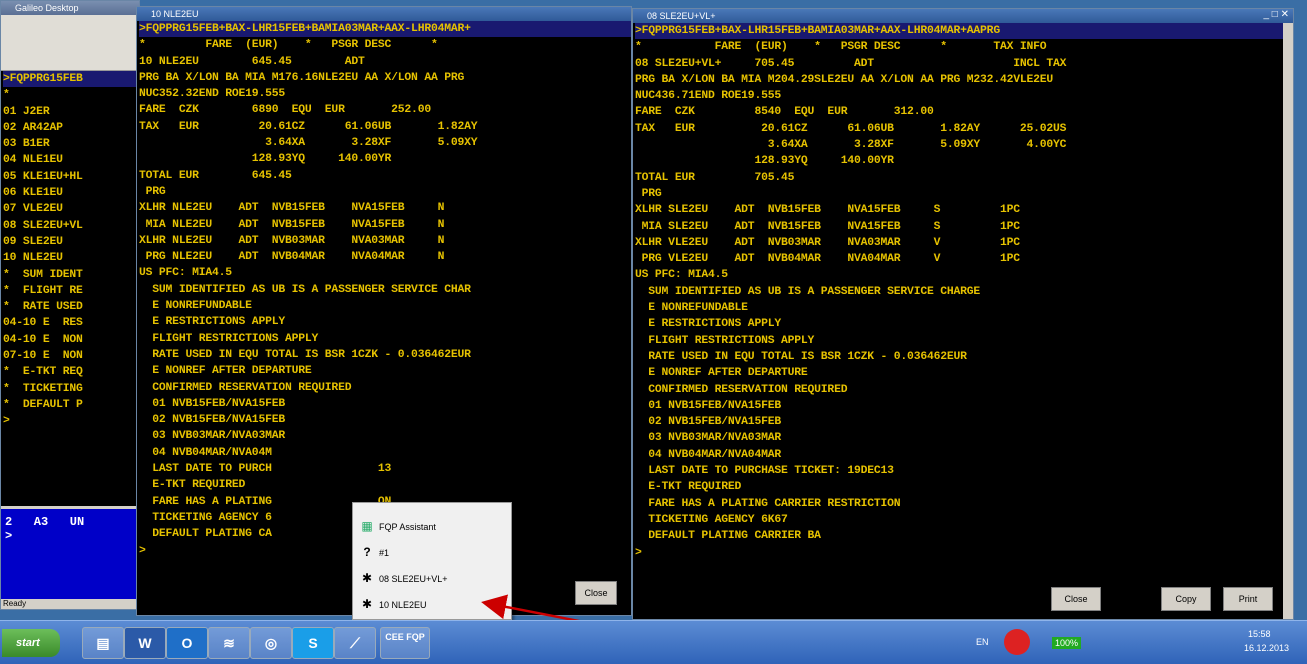 The image size is (1307, 664). I want to click on fqp-icon: ▦, so click(367, 526).